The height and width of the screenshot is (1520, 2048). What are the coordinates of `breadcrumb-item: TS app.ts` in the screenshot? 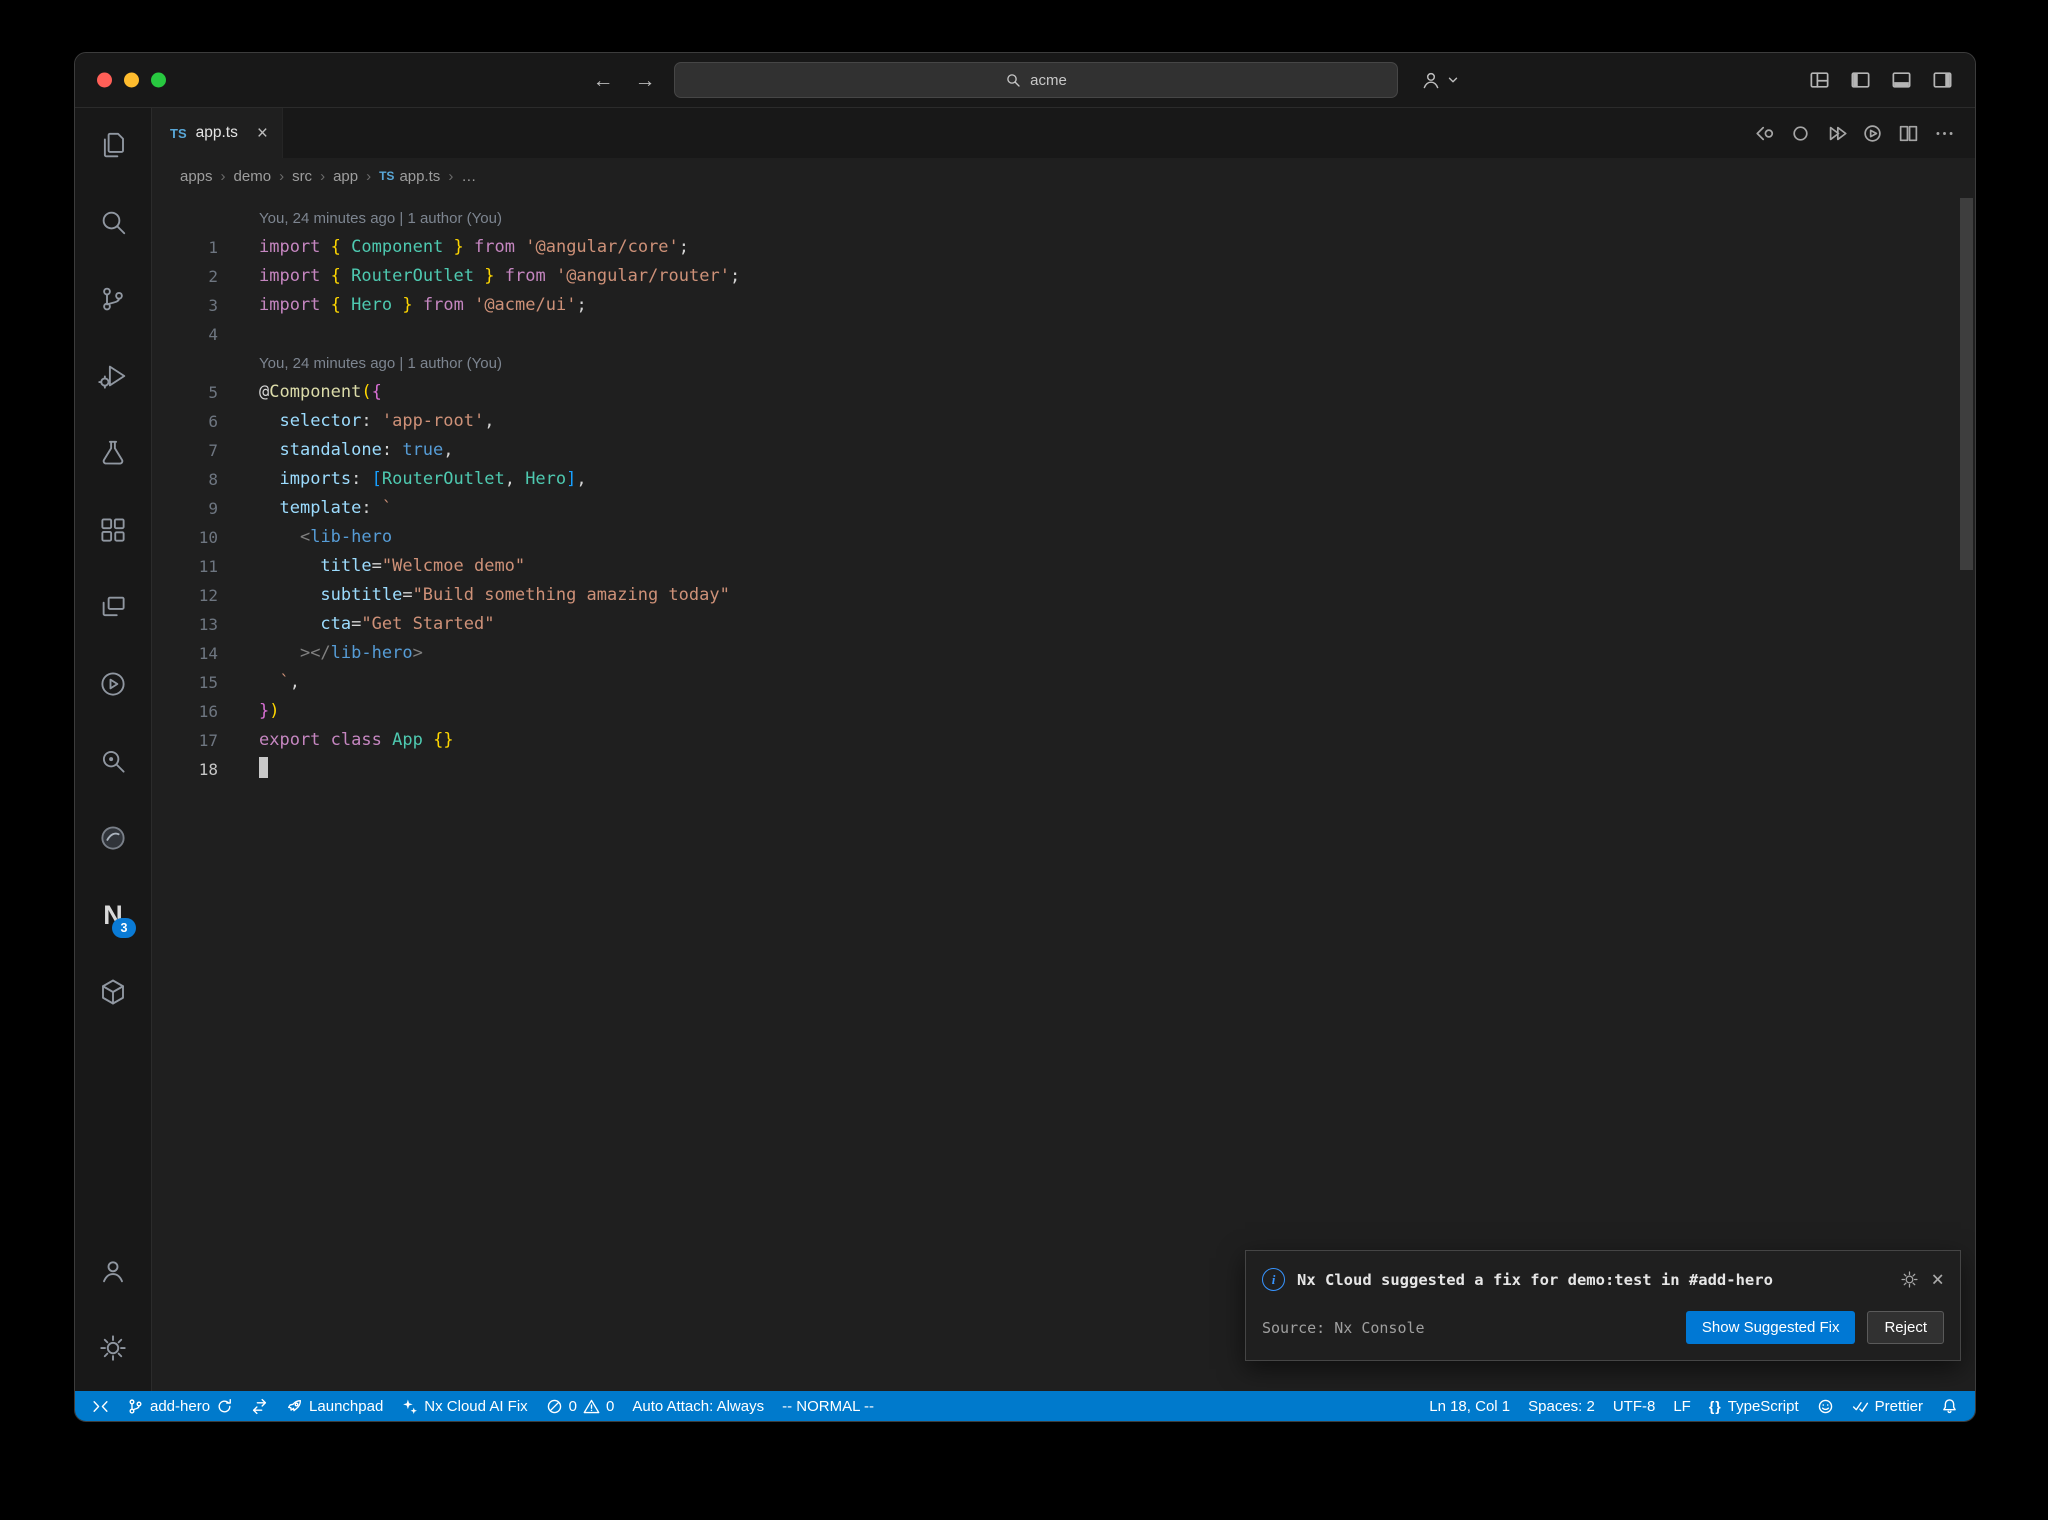 It's located at (409, 176).